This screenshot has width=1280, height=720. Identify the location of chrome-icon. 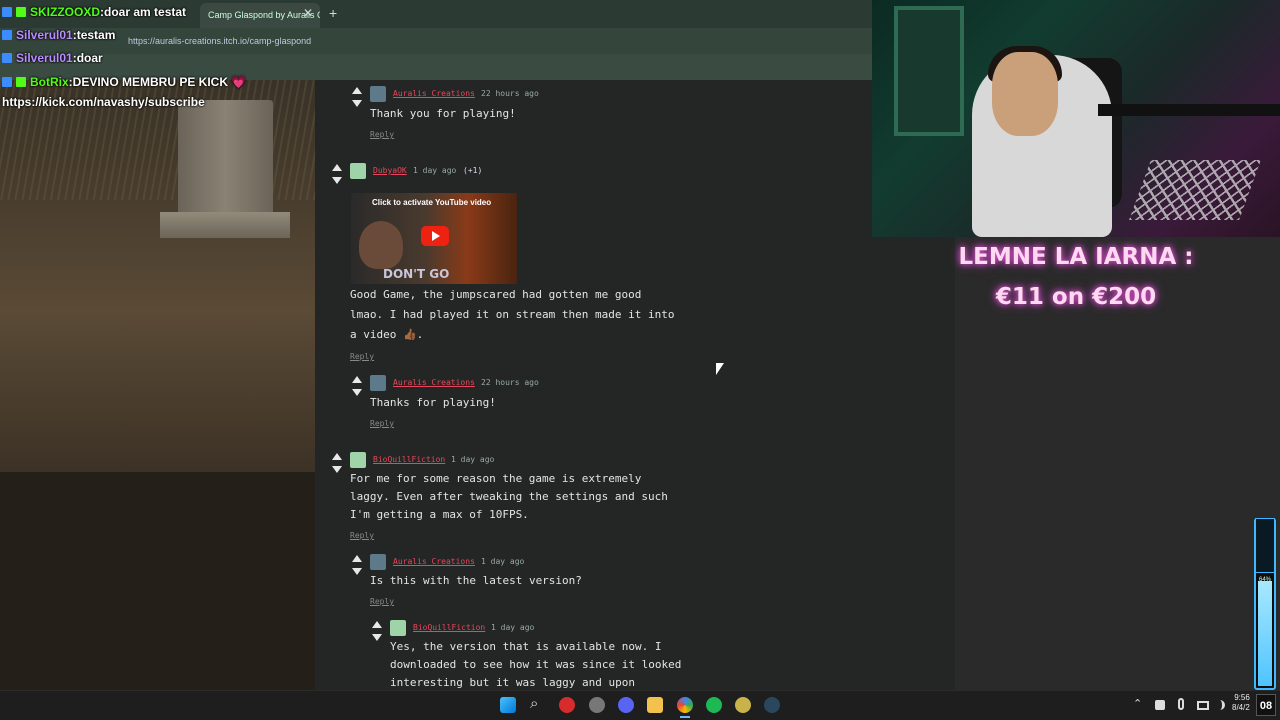
(685, 705).